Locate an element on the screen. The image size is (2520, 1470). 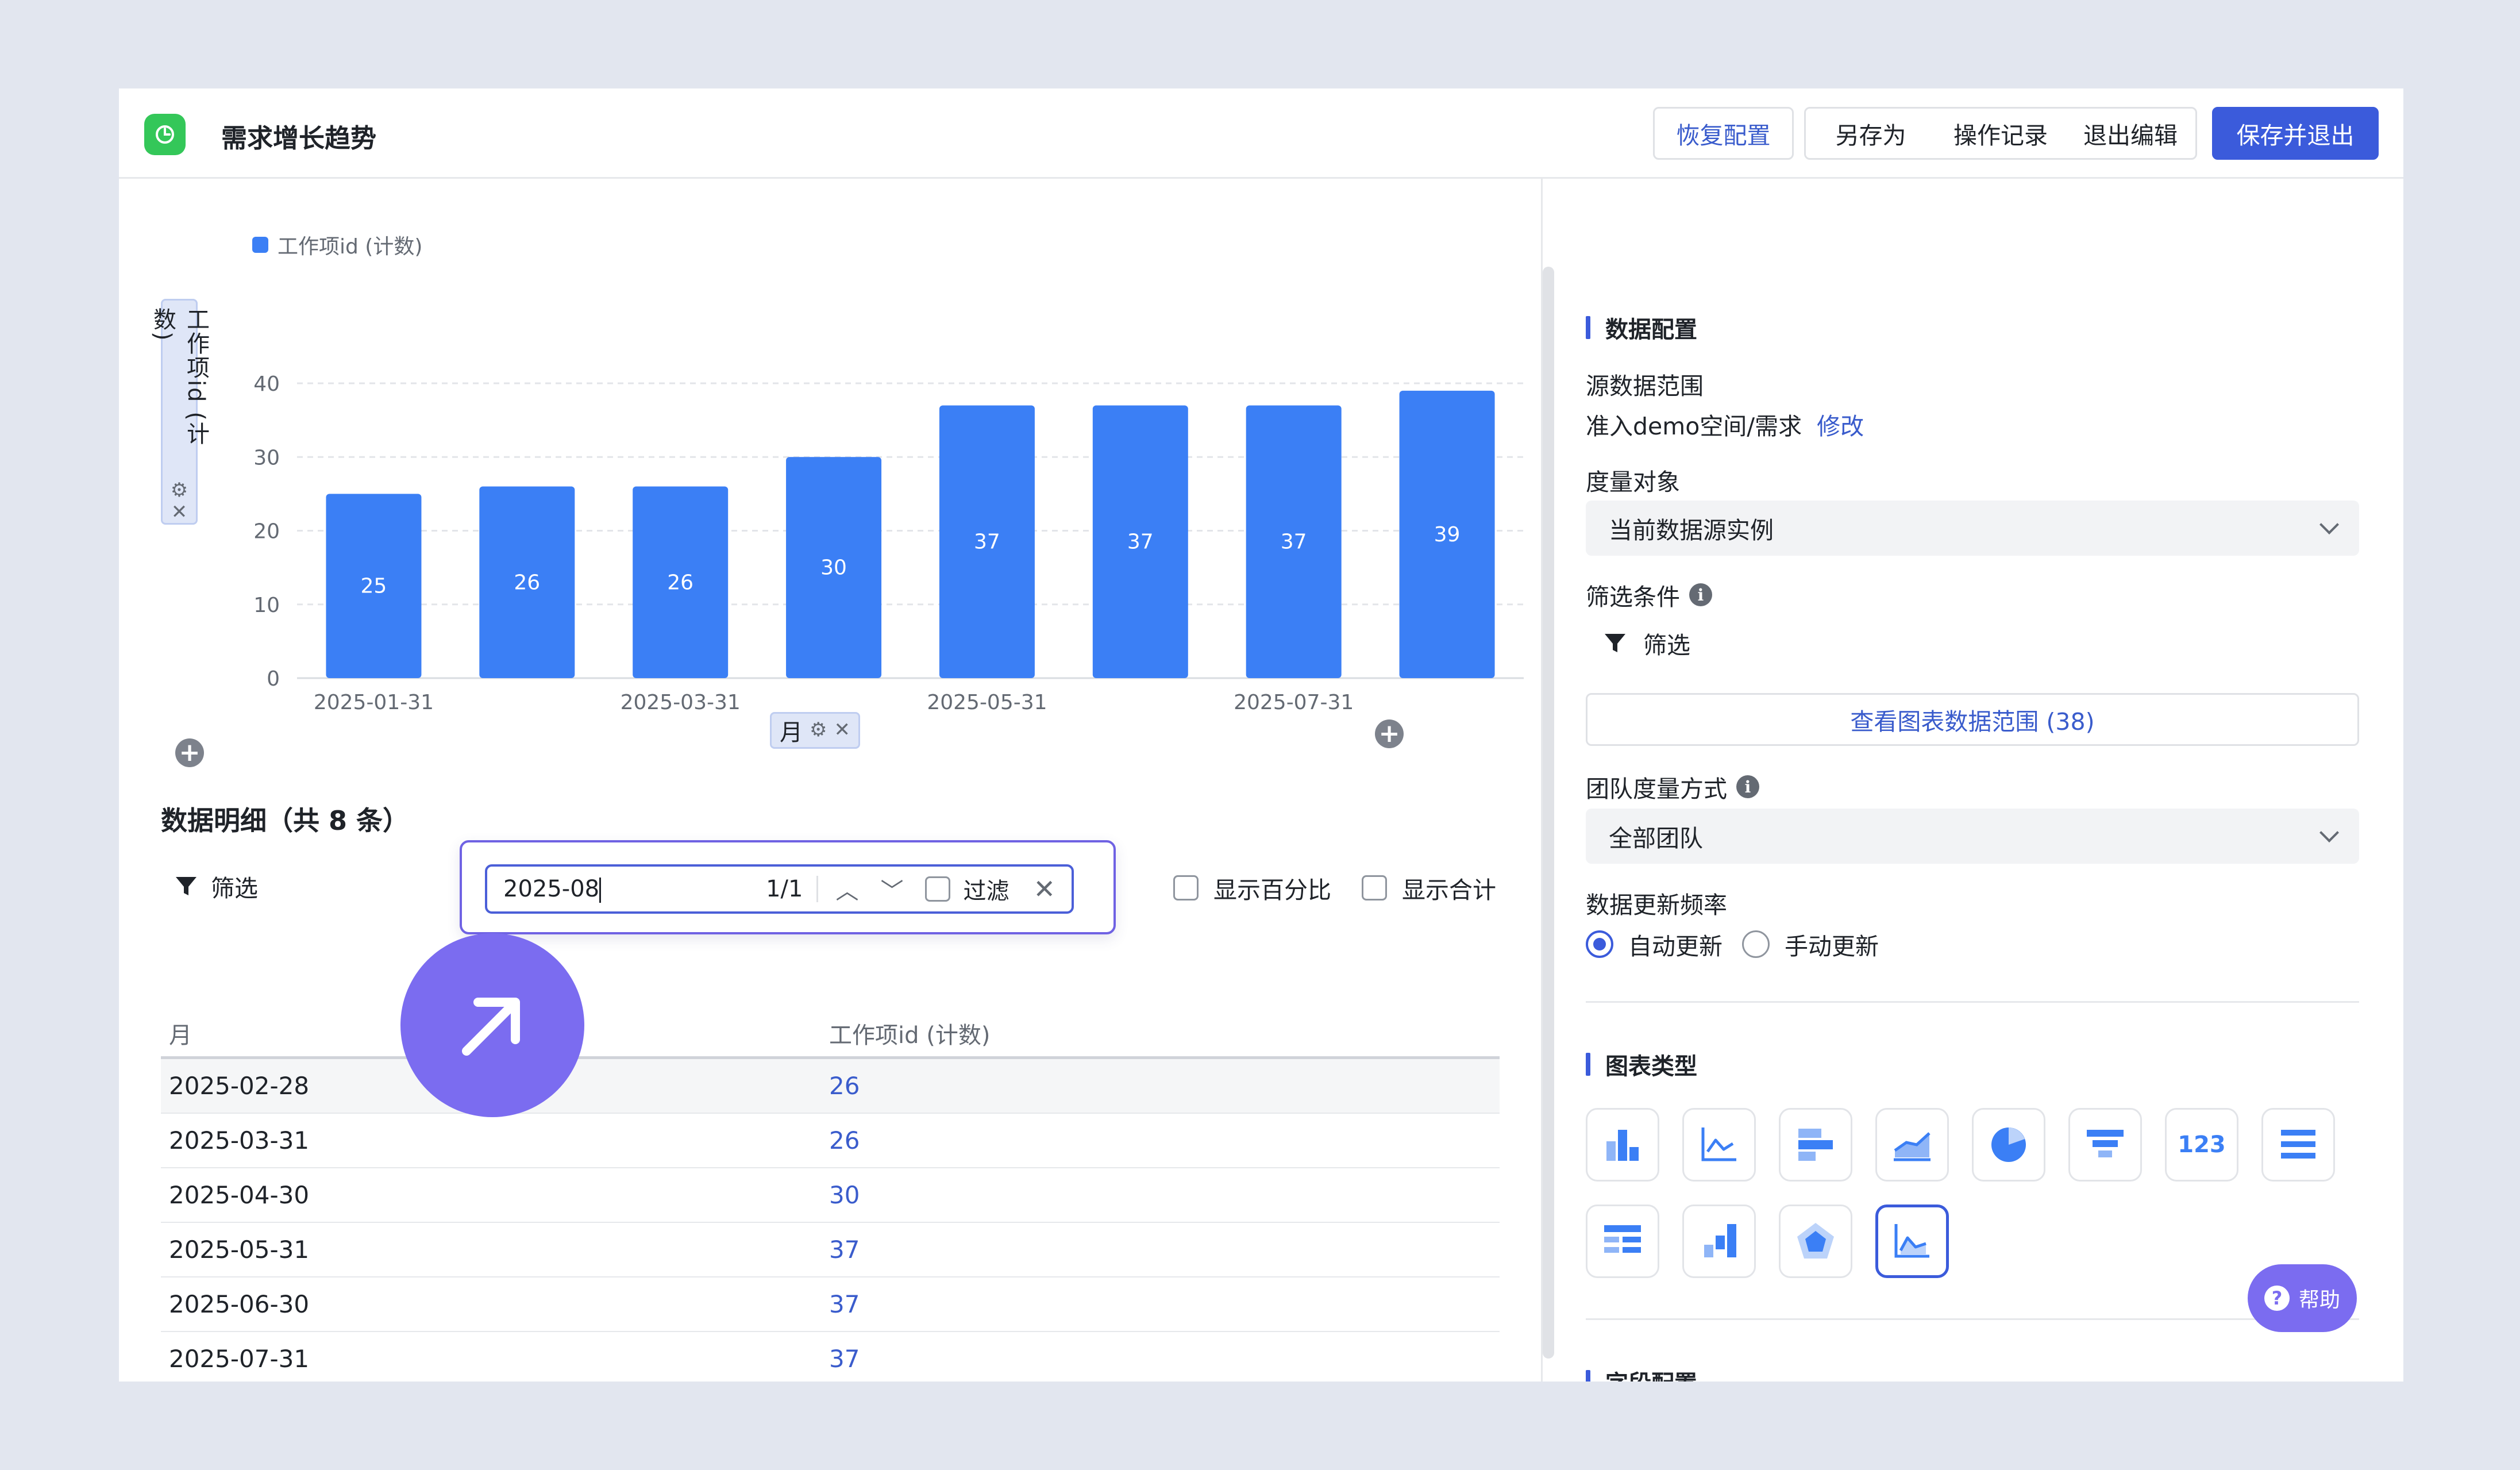
table-header: 月 工作项id (计数) is located at coordinates (831, 1034).